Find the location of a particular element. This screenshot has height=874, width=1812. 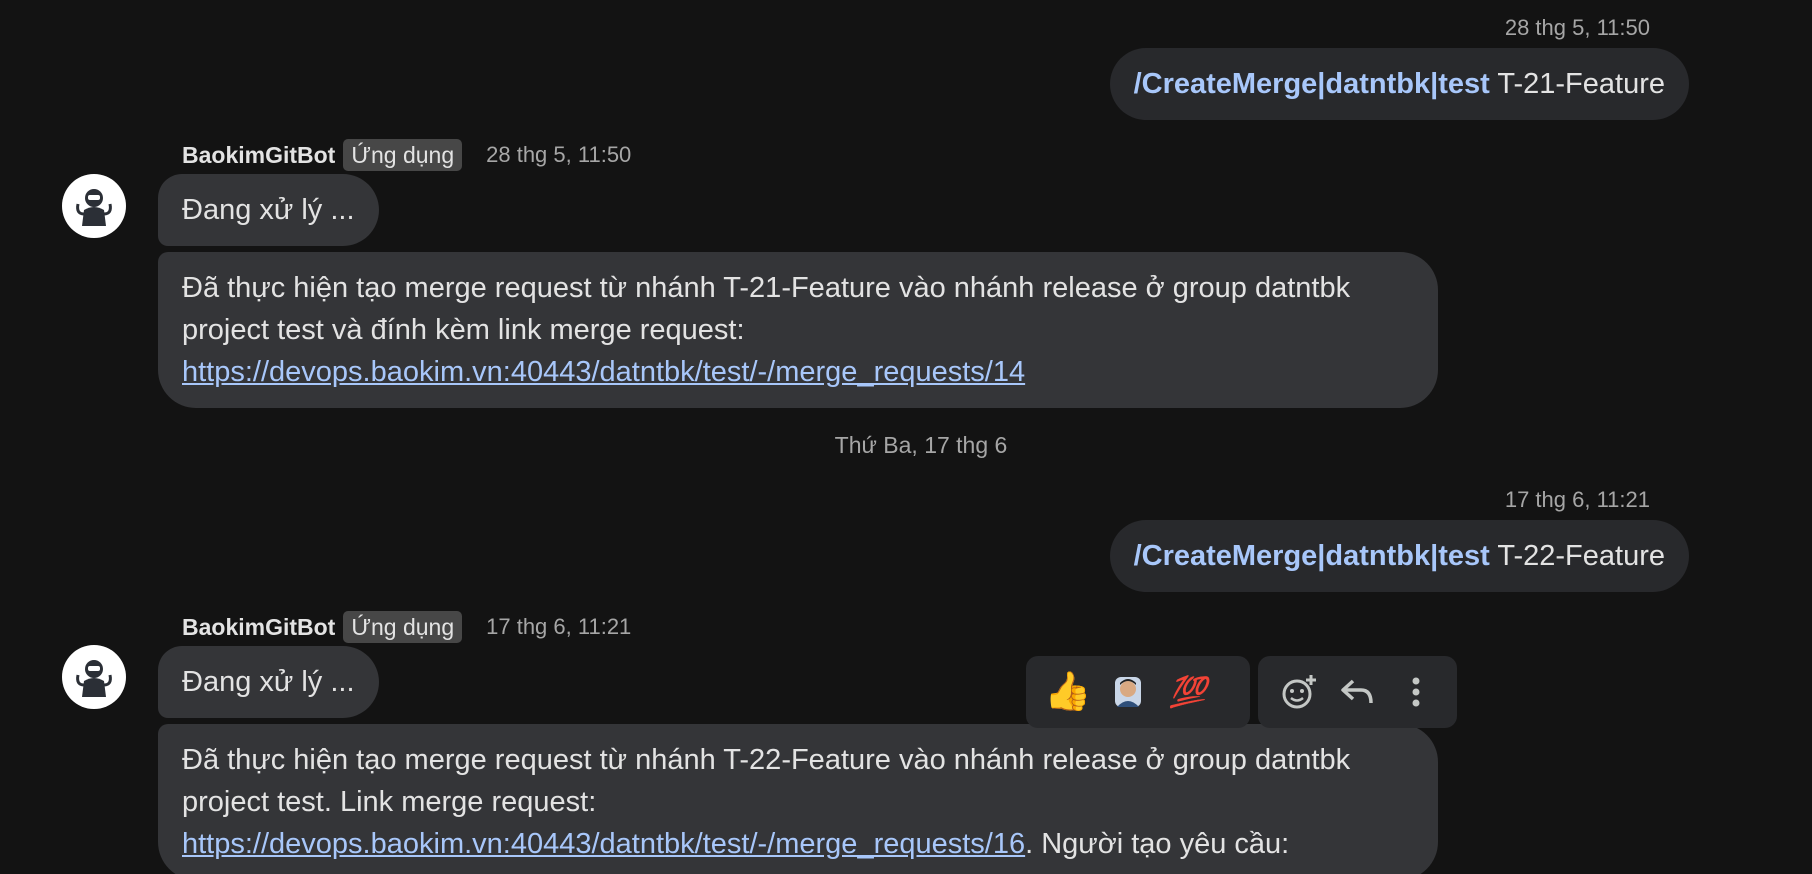

hundred-points-reaction-button: 💯 is located at coordinates (1188, 692).